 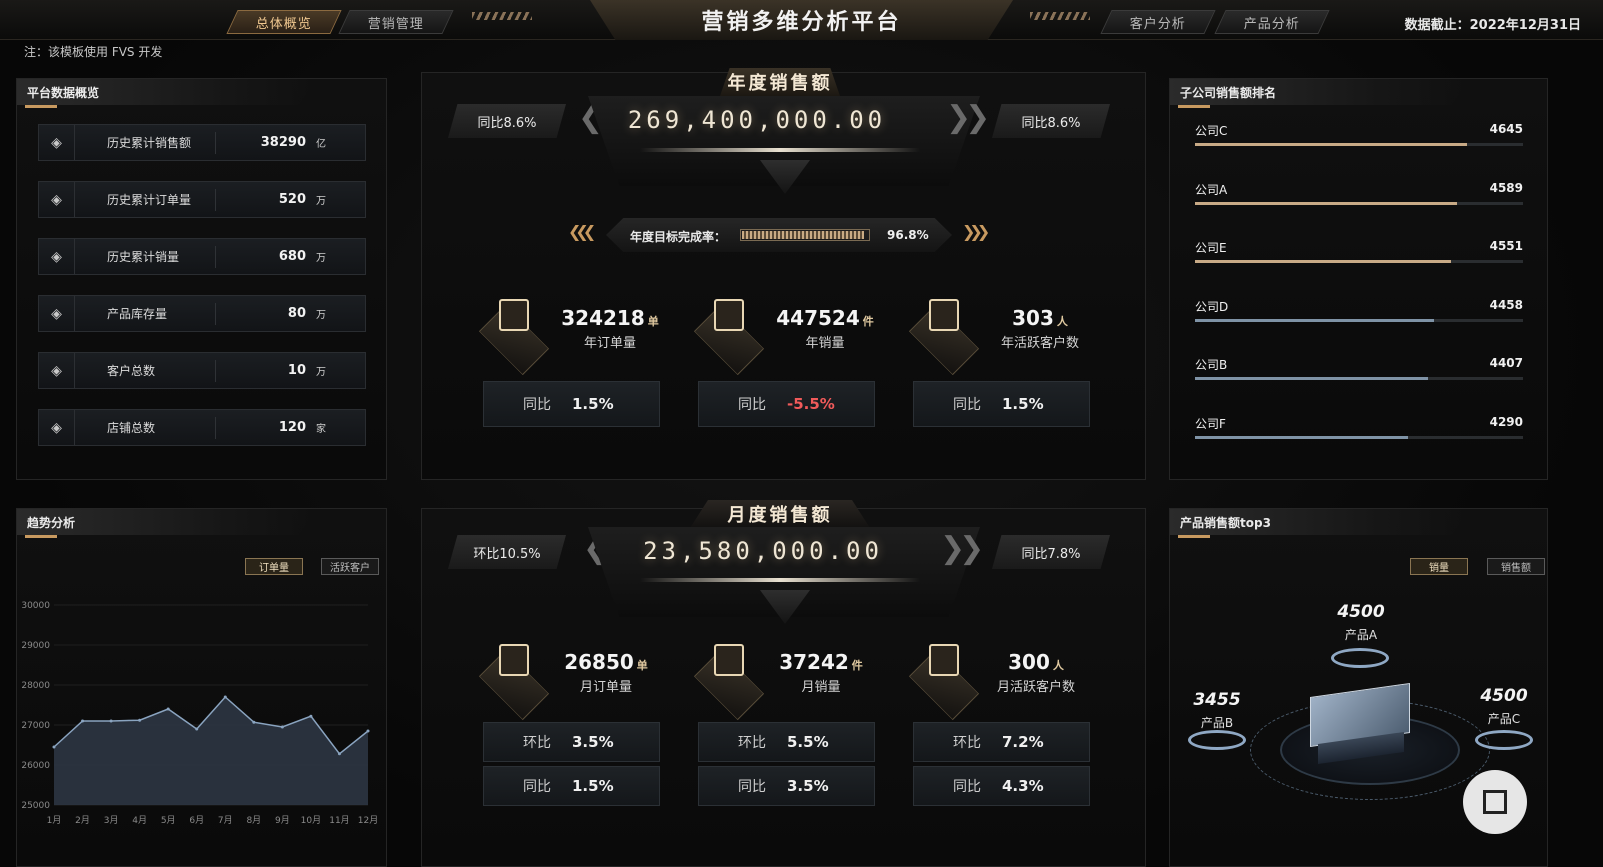 I want to click on overview-unit: 万, so click(x=321, y=201).